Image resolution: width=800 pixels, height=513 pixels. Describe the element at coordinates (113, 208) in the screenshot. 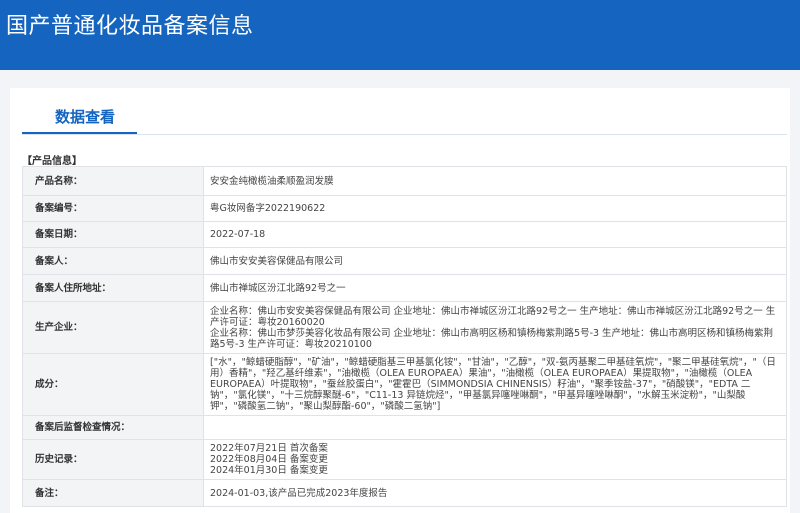

I see `row-label: 备案编号：` at that location.